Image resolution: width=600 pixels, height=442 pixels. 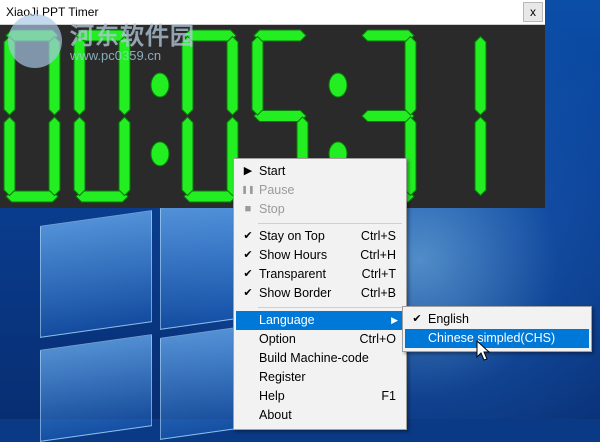 What do you see at coordinates (320, 320) in the screenshot?
I see `menu-item-language: Language ▶` at bounding box center [320, 320].